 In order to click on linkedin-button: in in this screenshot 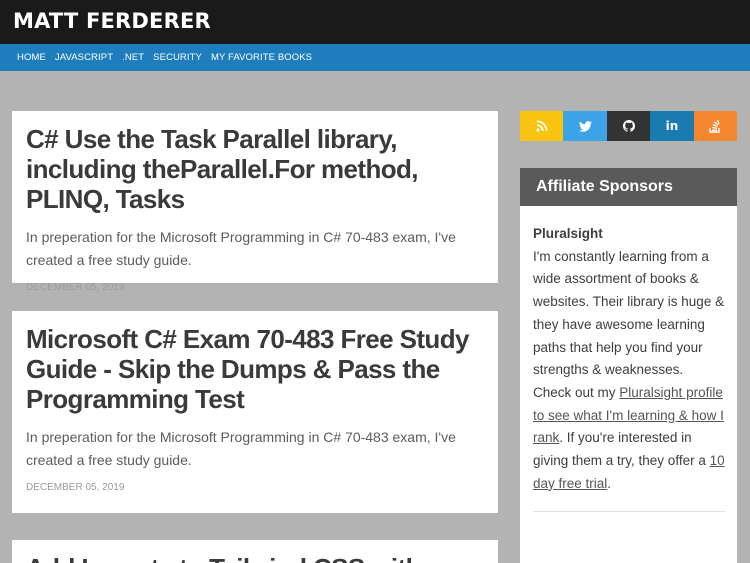, I will do `click(672, 126)`.